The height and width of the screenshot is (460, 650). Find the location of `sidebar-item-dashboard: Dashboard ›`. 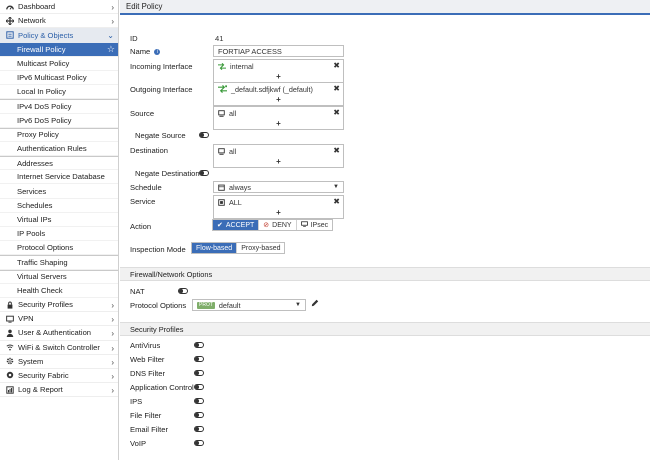

sidebar-item-dashboard: Dashboard › is located at coordinates (59, 7).